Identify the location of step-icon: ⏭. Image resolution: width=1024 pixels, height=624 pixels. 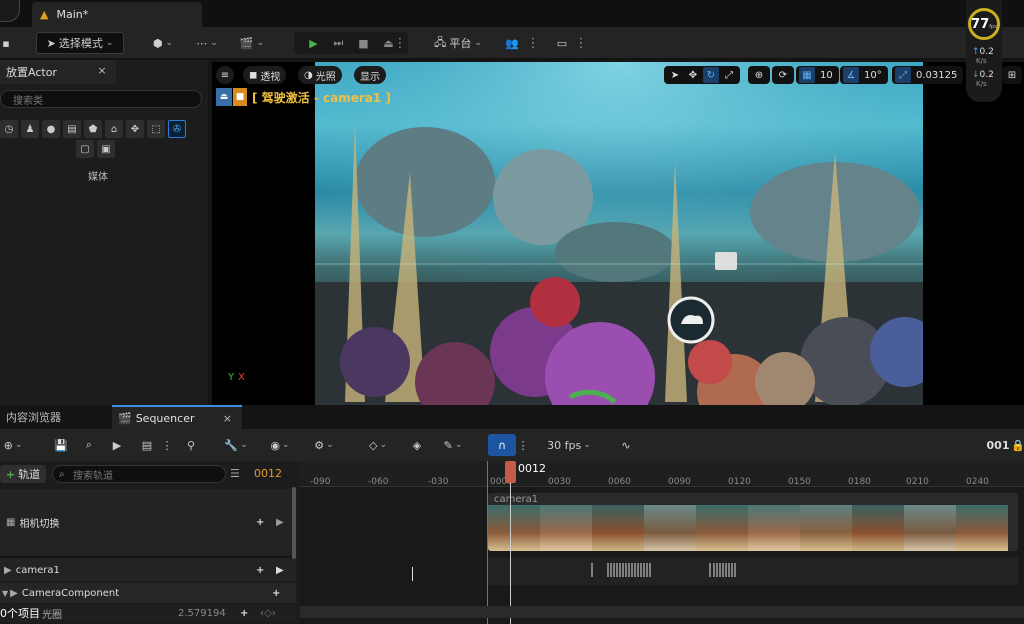
(339, 43).